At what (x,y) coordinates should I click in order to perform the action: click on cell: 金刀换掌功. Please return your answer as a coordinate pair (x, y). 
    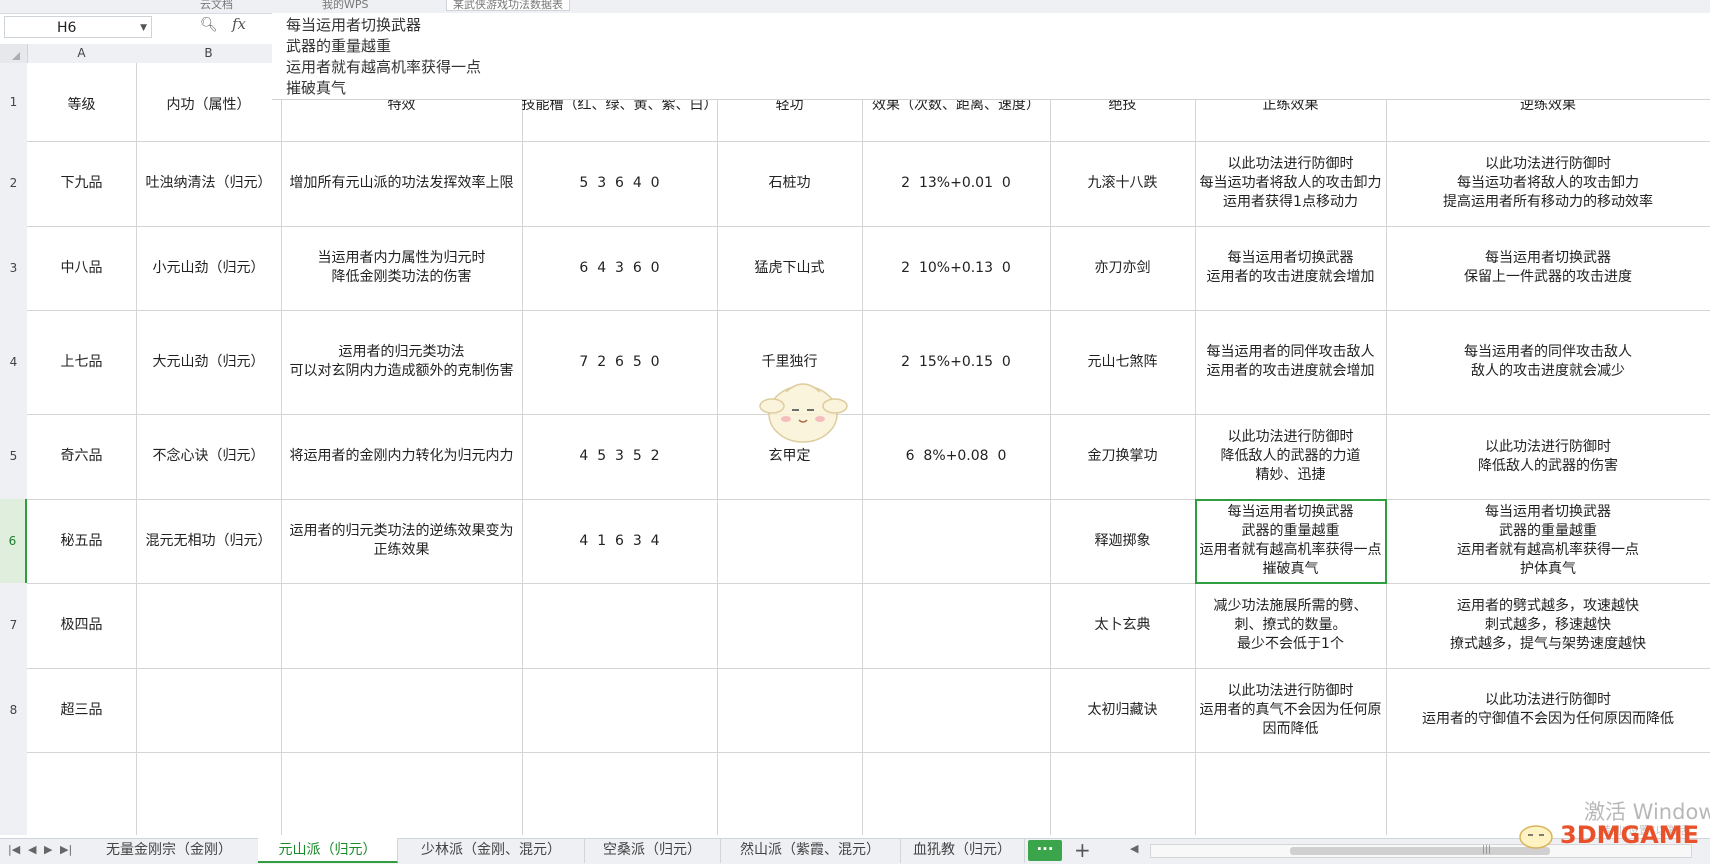
    Looking at the image, I should click on (1122, 456).